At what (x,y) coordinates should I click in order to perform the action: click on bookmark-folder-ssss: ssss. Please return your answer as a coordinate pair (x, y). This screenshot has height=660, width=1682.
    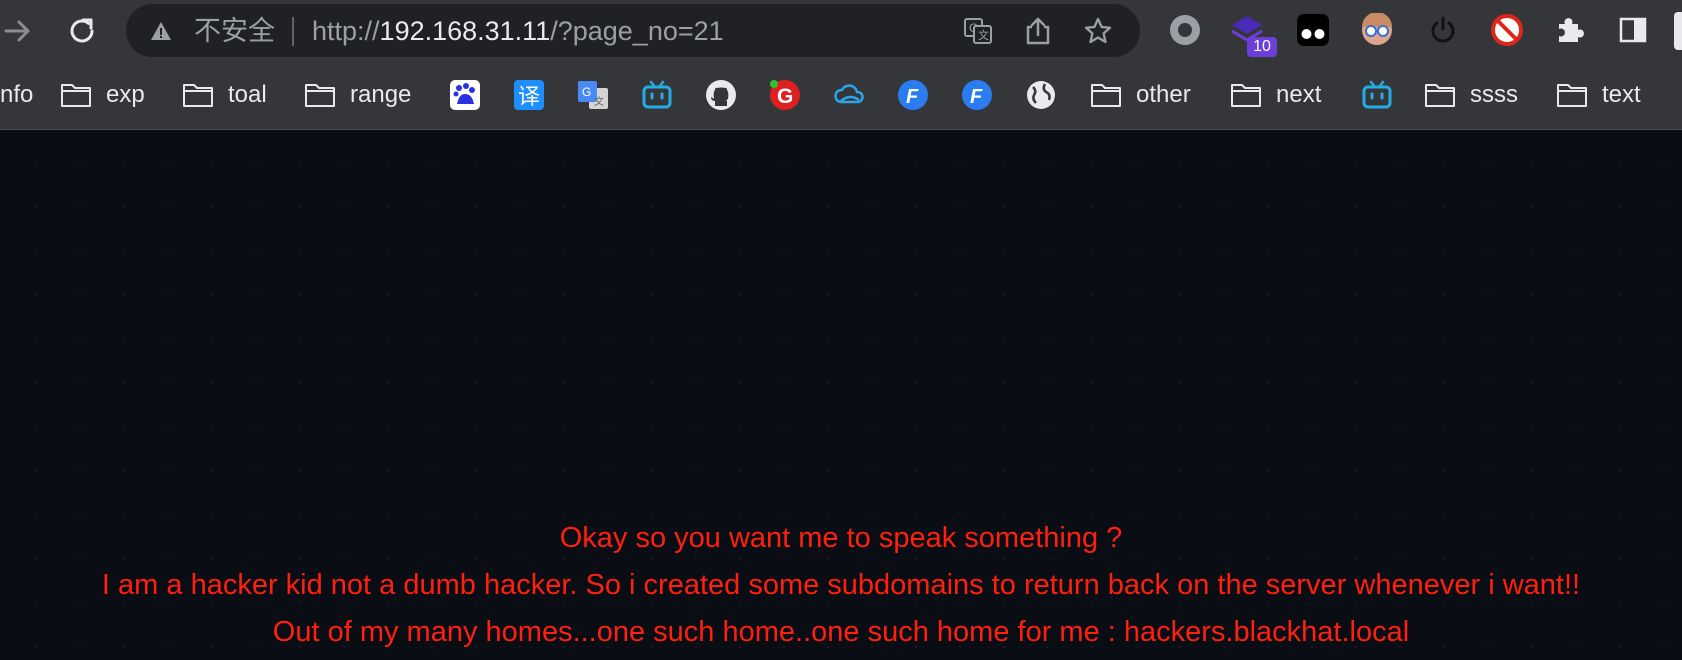
    Looking at the image, I should click on (1471, 95).